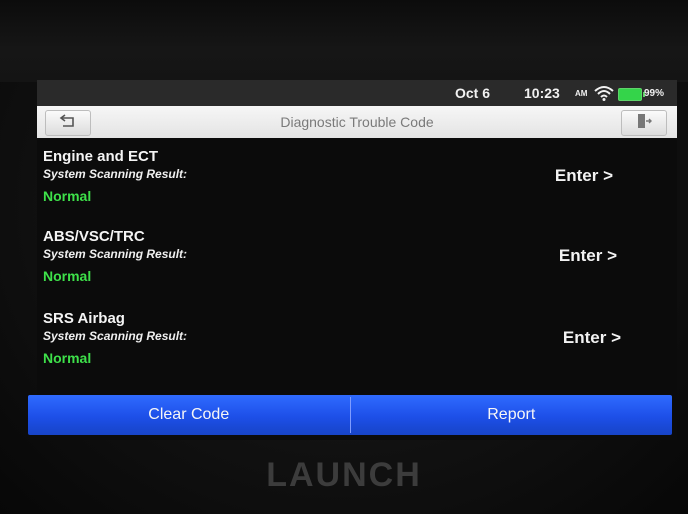  What do you see at coordinates (654, 93) in the screenshot?
I see `battery-percent: 99%` at bounding box center [654, 93].